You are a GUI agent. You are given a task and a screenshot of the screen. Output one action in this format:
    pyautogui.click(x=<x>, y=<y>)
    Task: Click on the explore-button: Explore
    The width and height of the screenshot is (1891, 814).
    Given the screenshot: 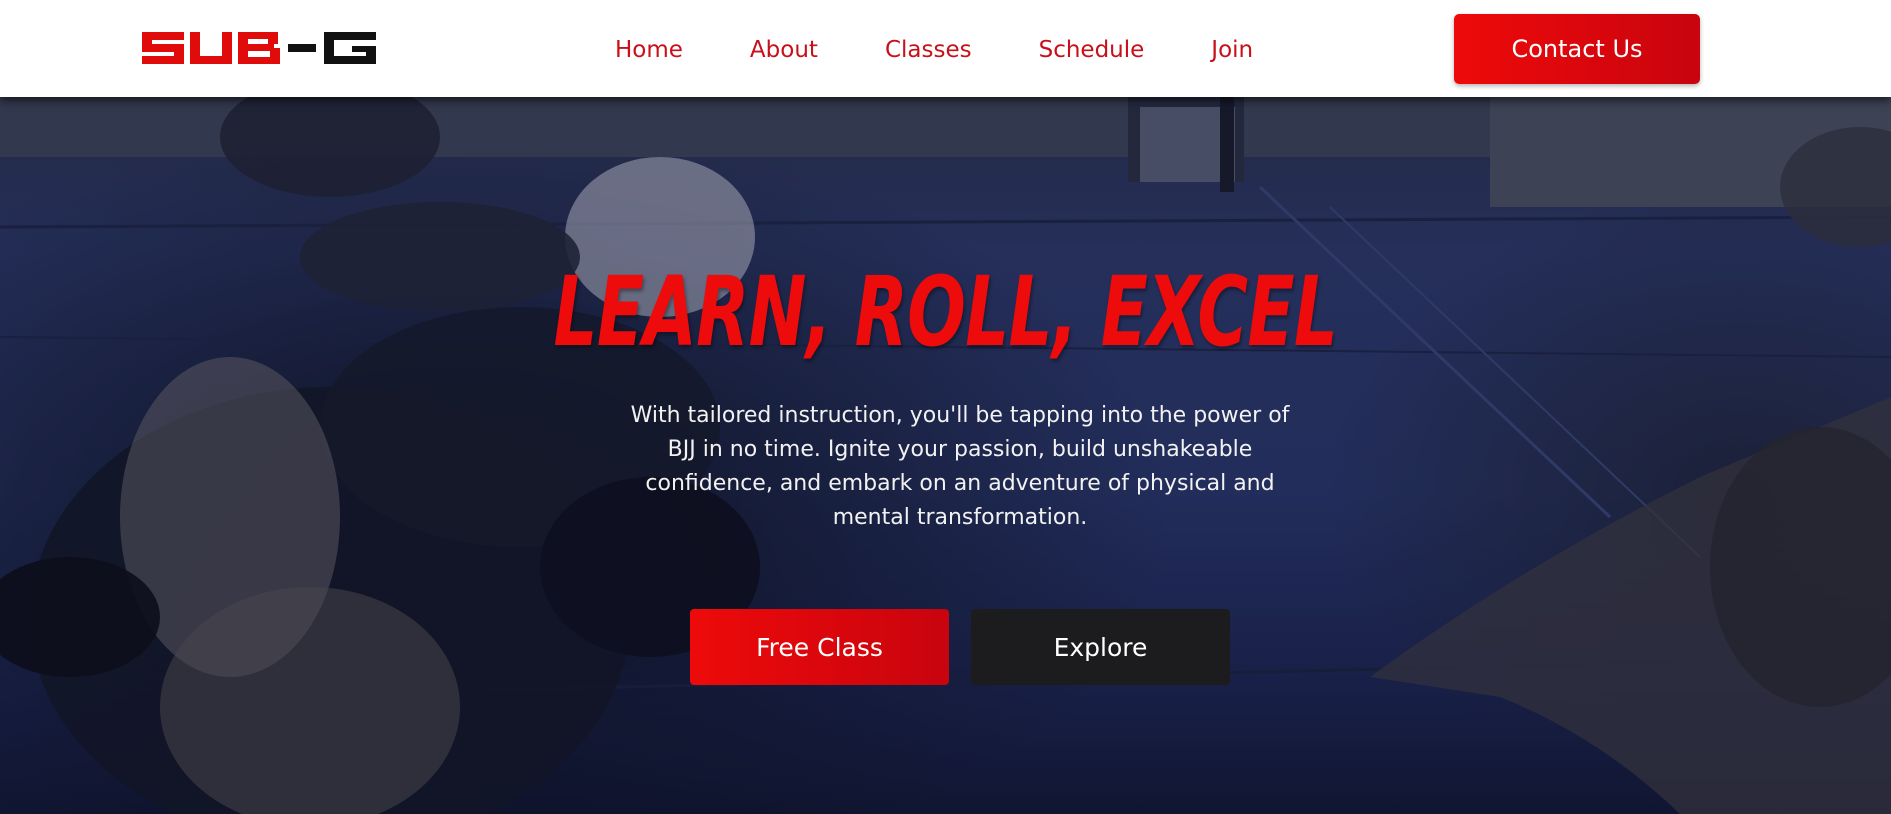 What is the action you would take?
    pyautogui.click(x=1100, y=647)
    